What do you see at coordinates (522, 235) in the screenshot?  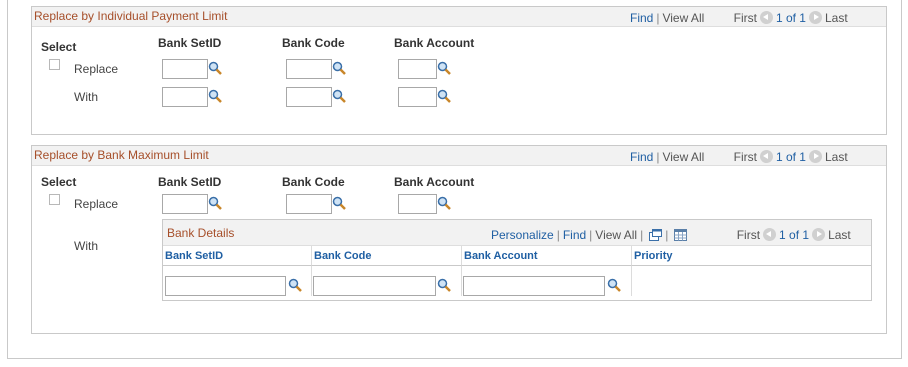 I see `personalize-link: Personalize` at bounding box center [522, 235].